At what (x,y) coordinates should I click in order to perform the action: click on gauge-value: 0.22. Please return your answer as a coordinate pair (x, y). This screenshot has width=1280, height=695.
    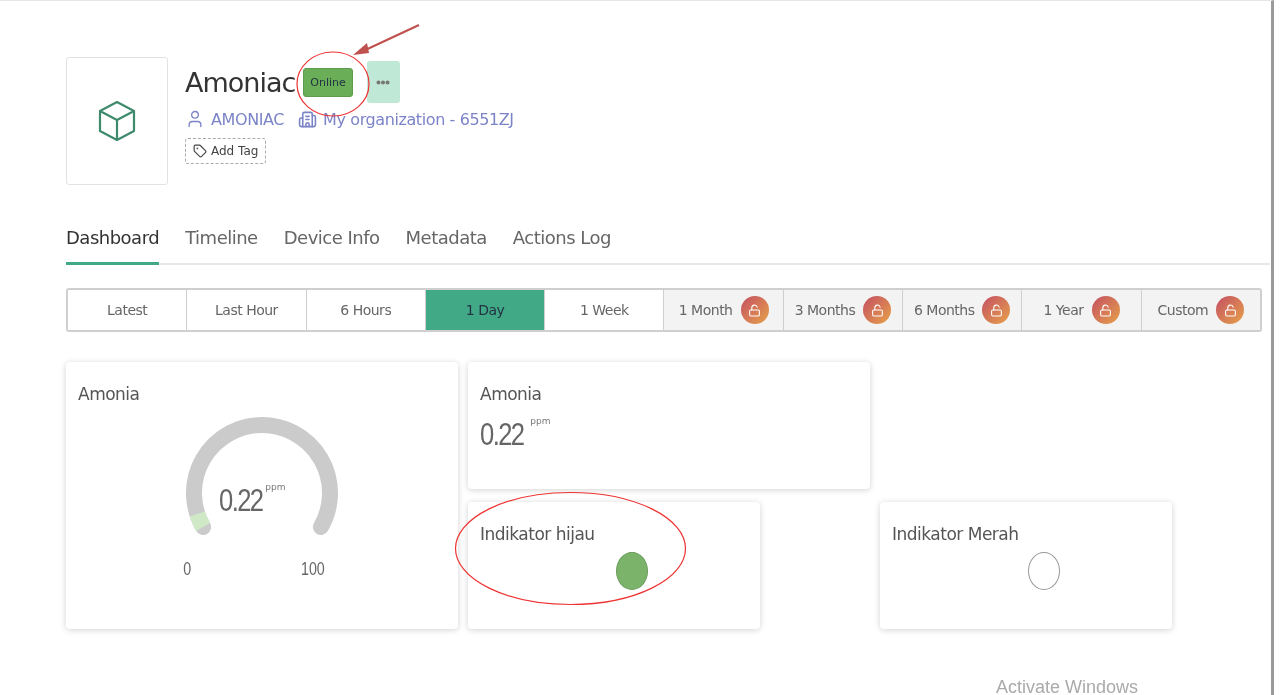
    Looking at the image, I should click on (241, 500).